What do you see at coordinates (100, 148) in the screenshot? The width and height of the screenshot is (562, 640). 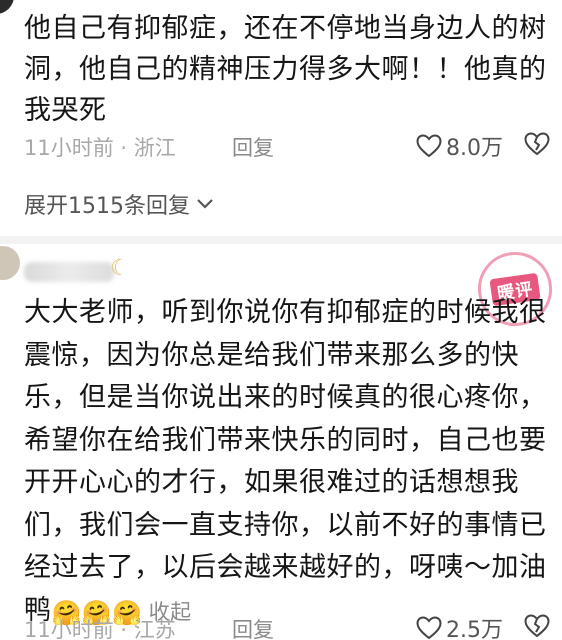 I see `comment-time-location: 11小时前 · 浙江` at bounding box center [100, 148].